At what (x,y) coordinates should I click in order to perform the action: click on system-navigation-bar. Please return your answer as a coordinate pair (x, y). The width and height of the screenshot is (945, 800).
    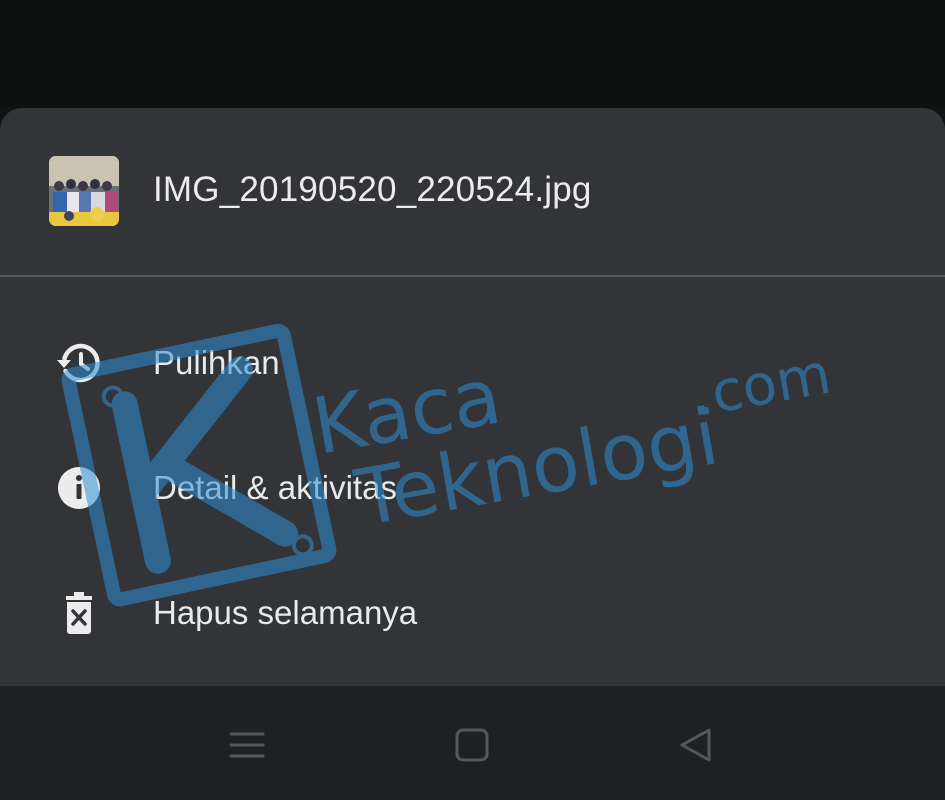
    Looking at the image, I should click on (472, 743).